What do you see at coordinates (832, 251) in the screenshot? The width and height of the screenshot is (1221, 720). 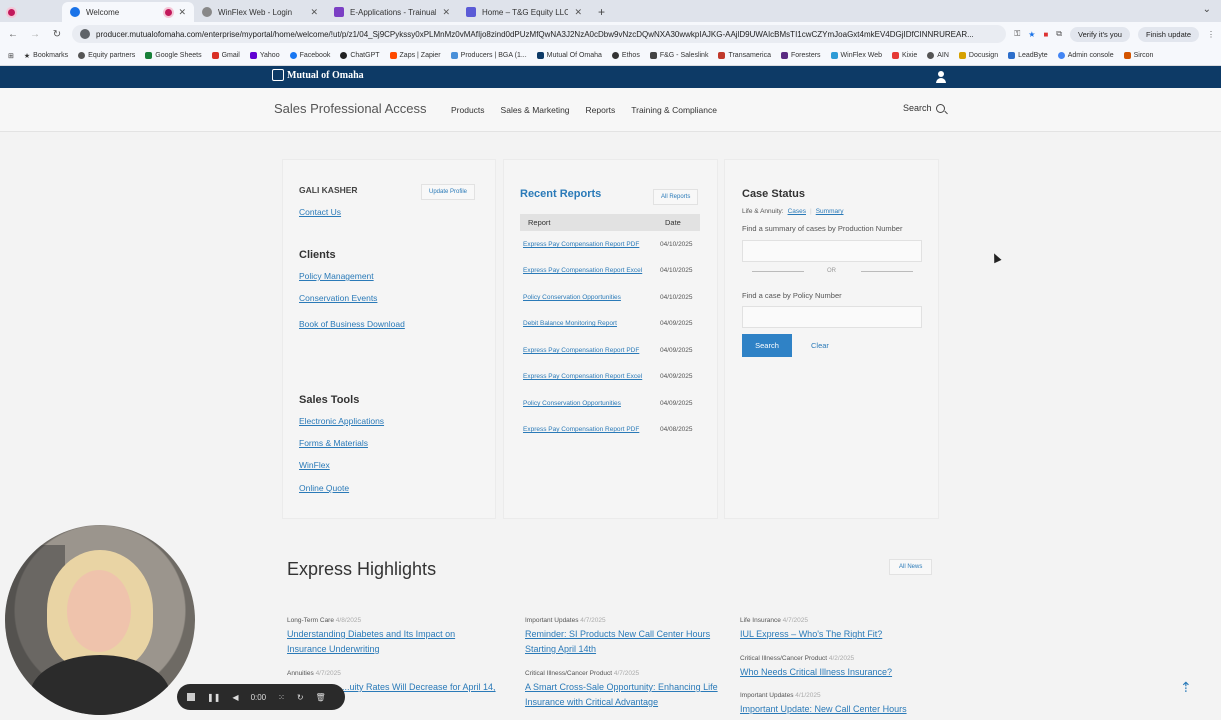 I see `production-number-input` at bounding box center [832, 251].